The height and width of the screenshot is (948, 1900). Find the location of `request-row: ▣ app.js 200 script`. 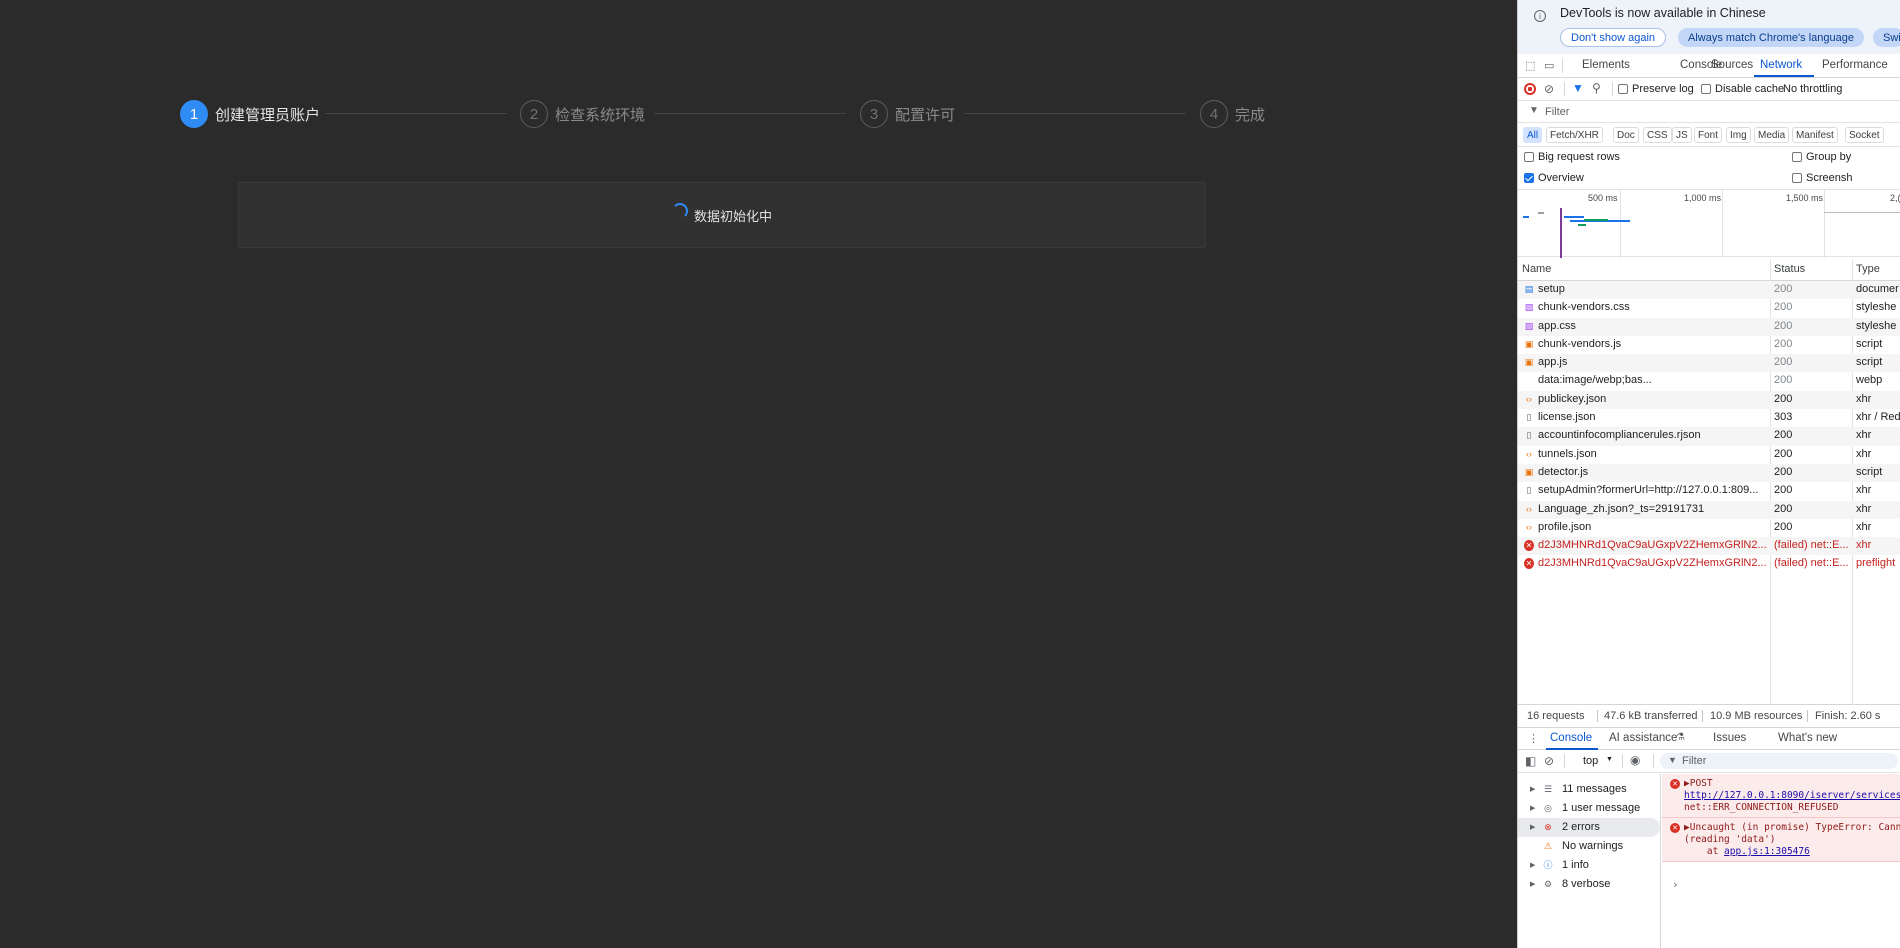

request-row: ▣ app.js 200 script is located at coordinates (1709, 363).